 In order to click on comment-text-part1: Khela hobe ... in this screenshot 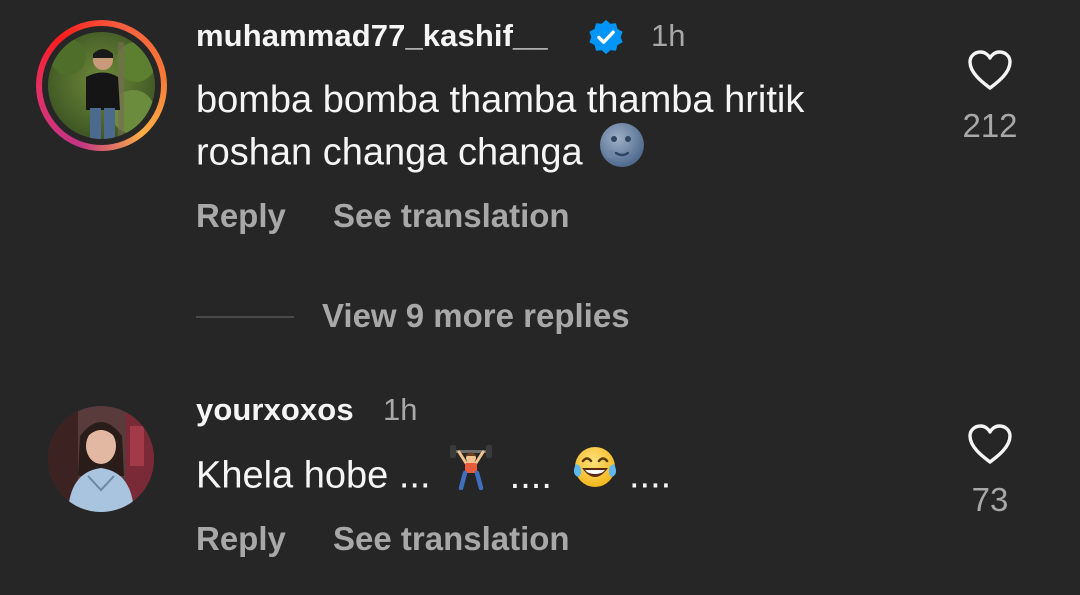, I will do `click(313, 475)`.